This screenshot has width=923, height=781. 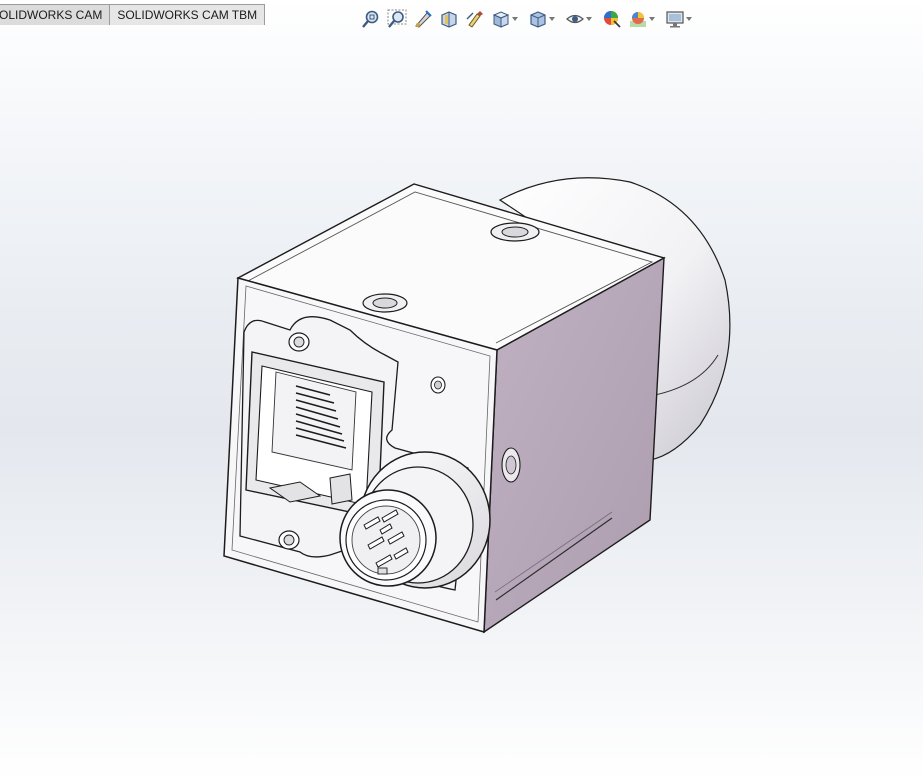 I want to click on display-style-icon, so click(x=538, y=19).